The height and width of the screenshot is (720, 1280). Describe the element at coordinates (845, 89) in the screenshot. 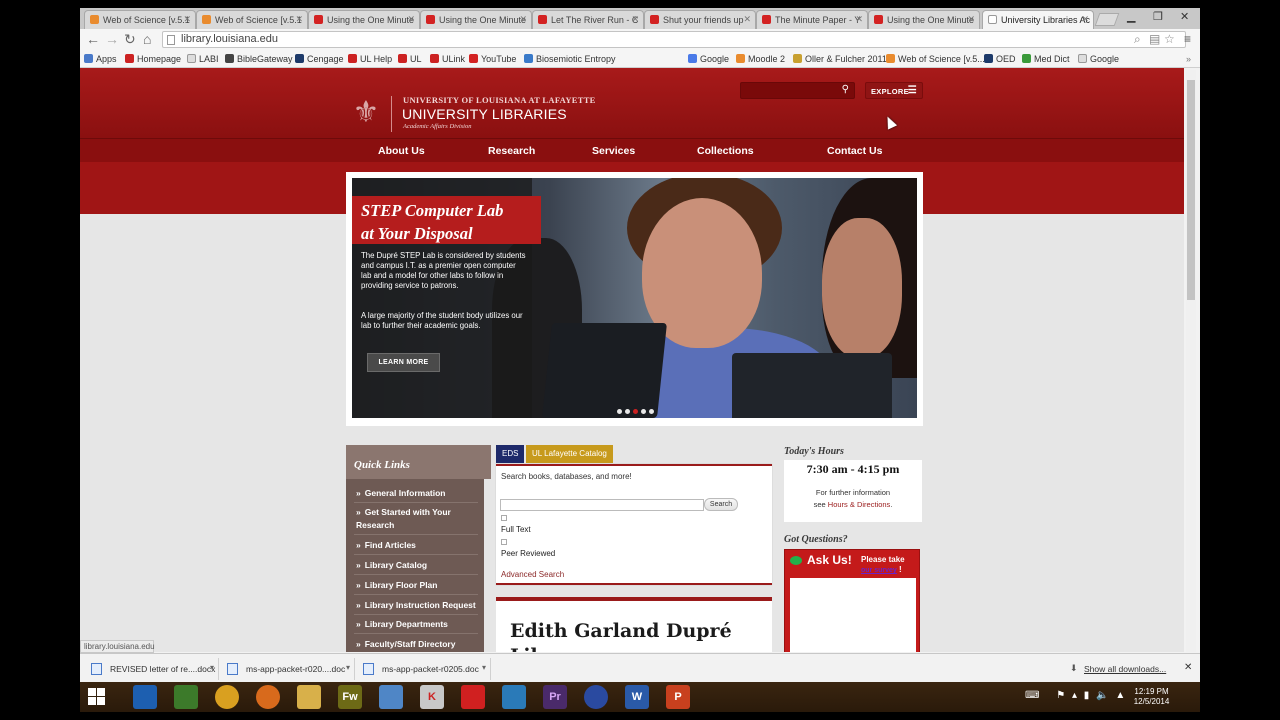

I see `search-icon: ⚲` at that location.